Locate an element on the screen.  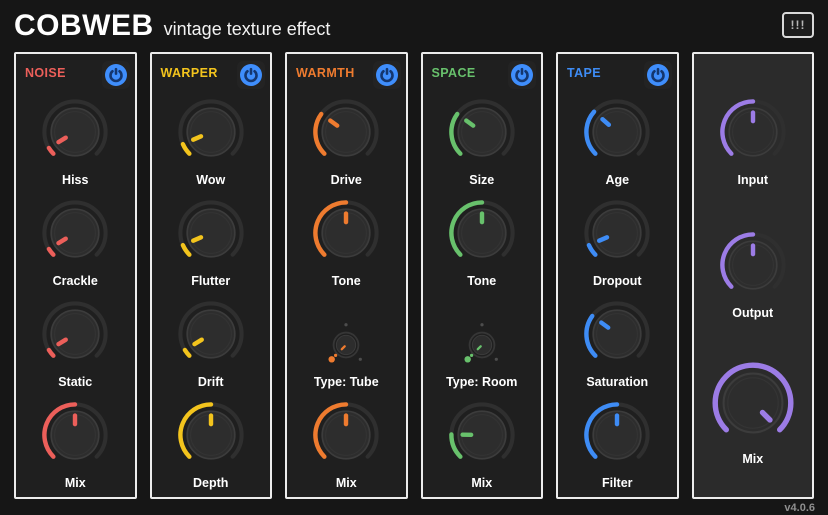
section-panel-space: SPACE Size Tone Type: Room Mix is located at coordinates (481, 275).